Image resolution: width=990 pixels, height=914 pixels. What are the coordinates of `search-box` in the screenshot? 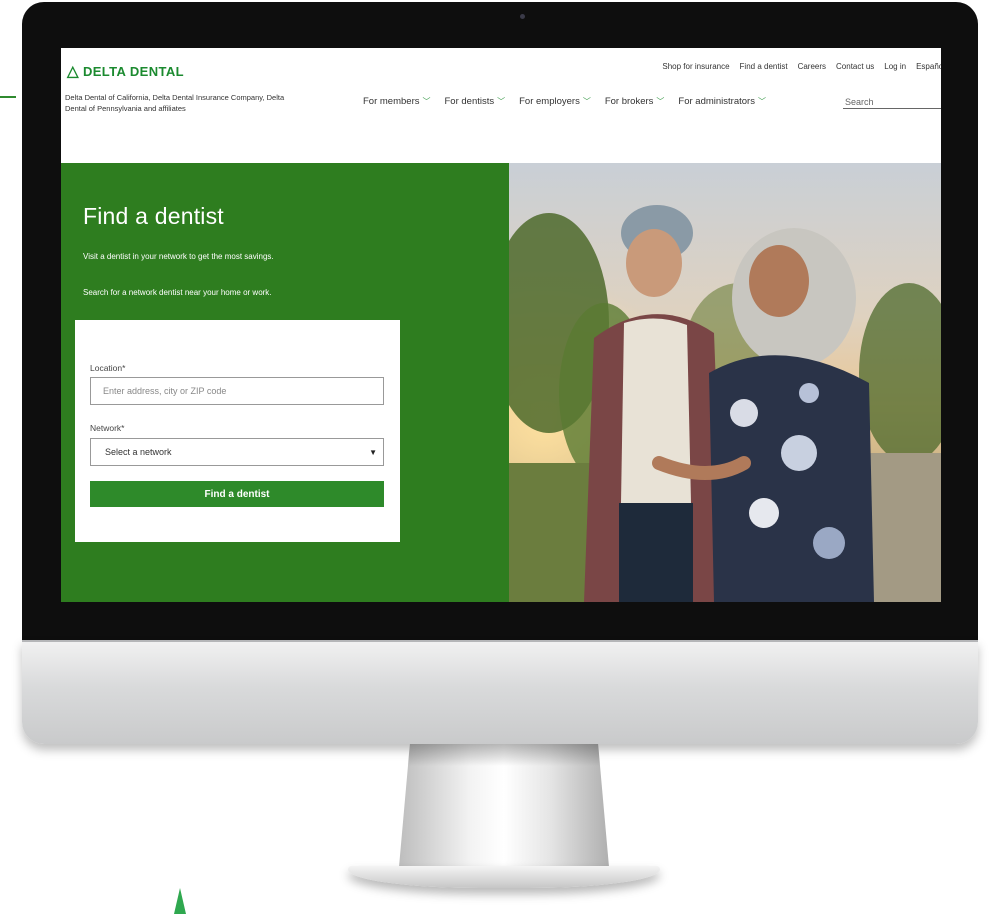 It's located at (892, 100).